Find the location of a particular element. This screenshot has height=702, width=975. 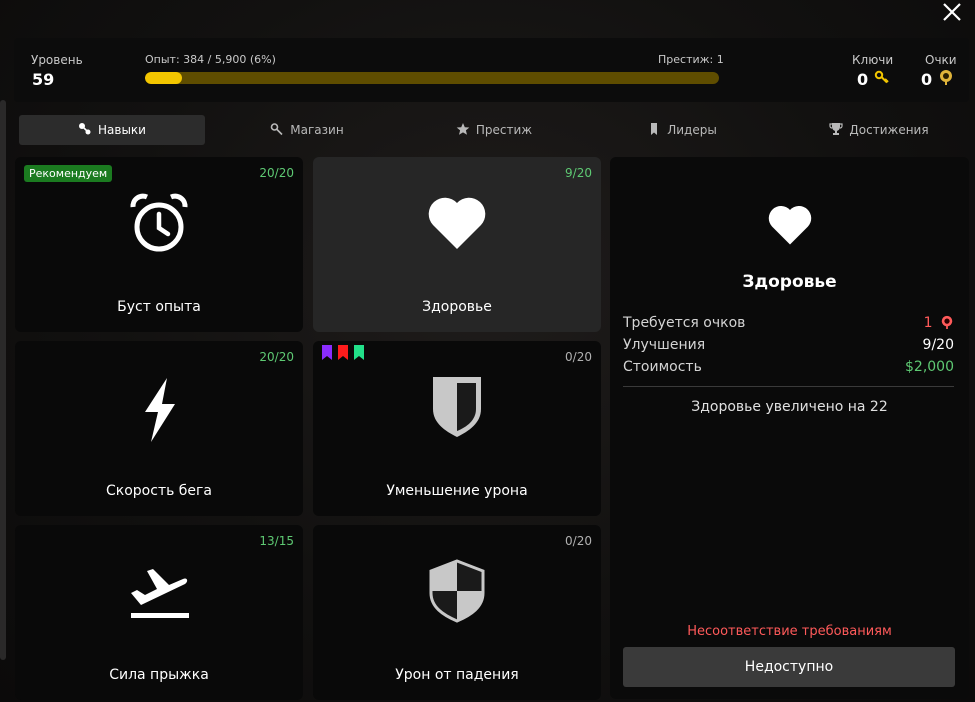

xp-label: Опыт: 384 / 5,900 (6%) is located at coordinates (210, 59).